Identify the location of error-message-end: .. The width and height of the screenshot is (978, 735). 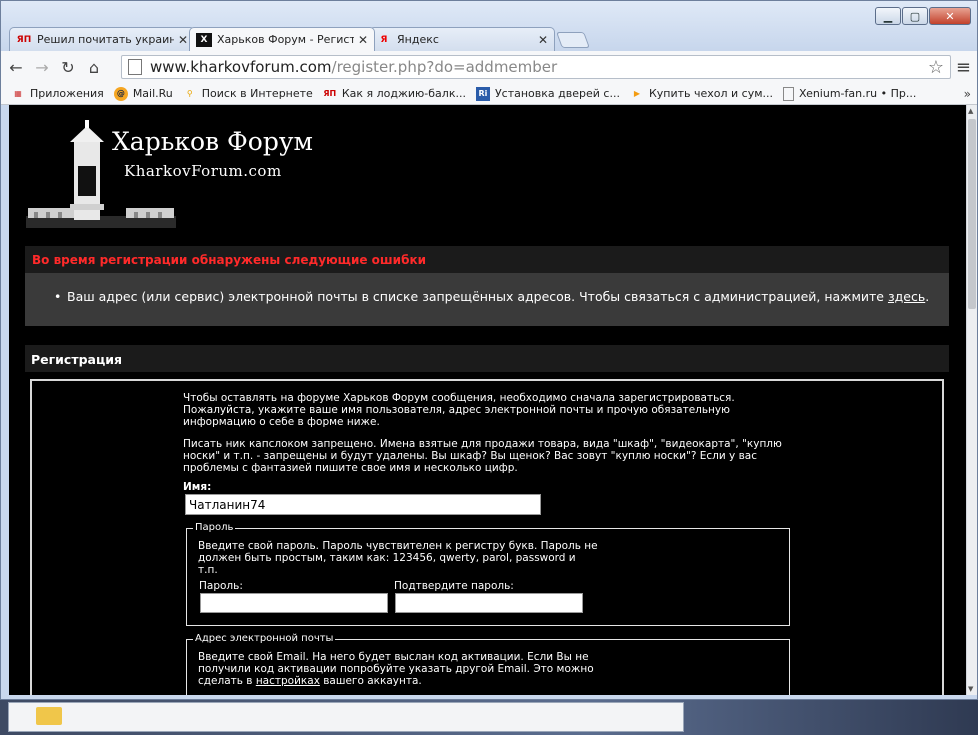
(927, 296).